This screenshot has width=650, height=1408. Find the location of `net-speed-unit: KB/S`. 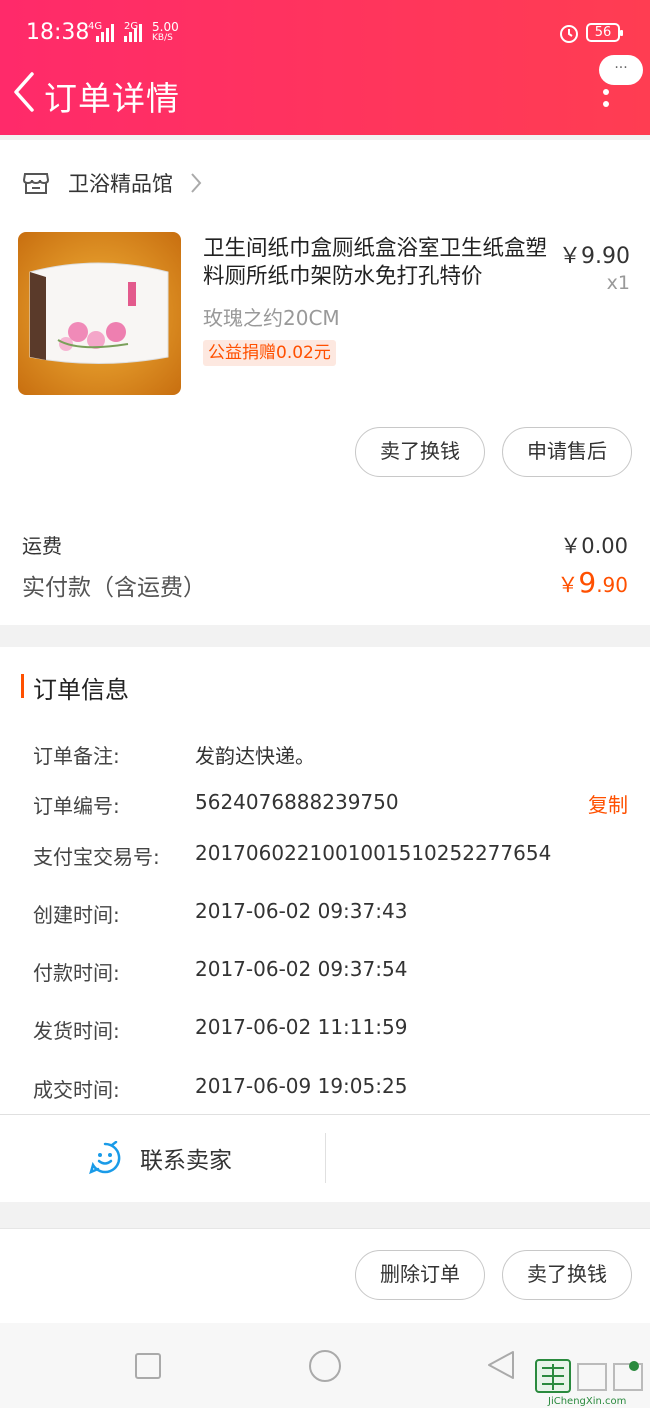

net-speed-unit: KB/S is located at coordinates (162, 38).